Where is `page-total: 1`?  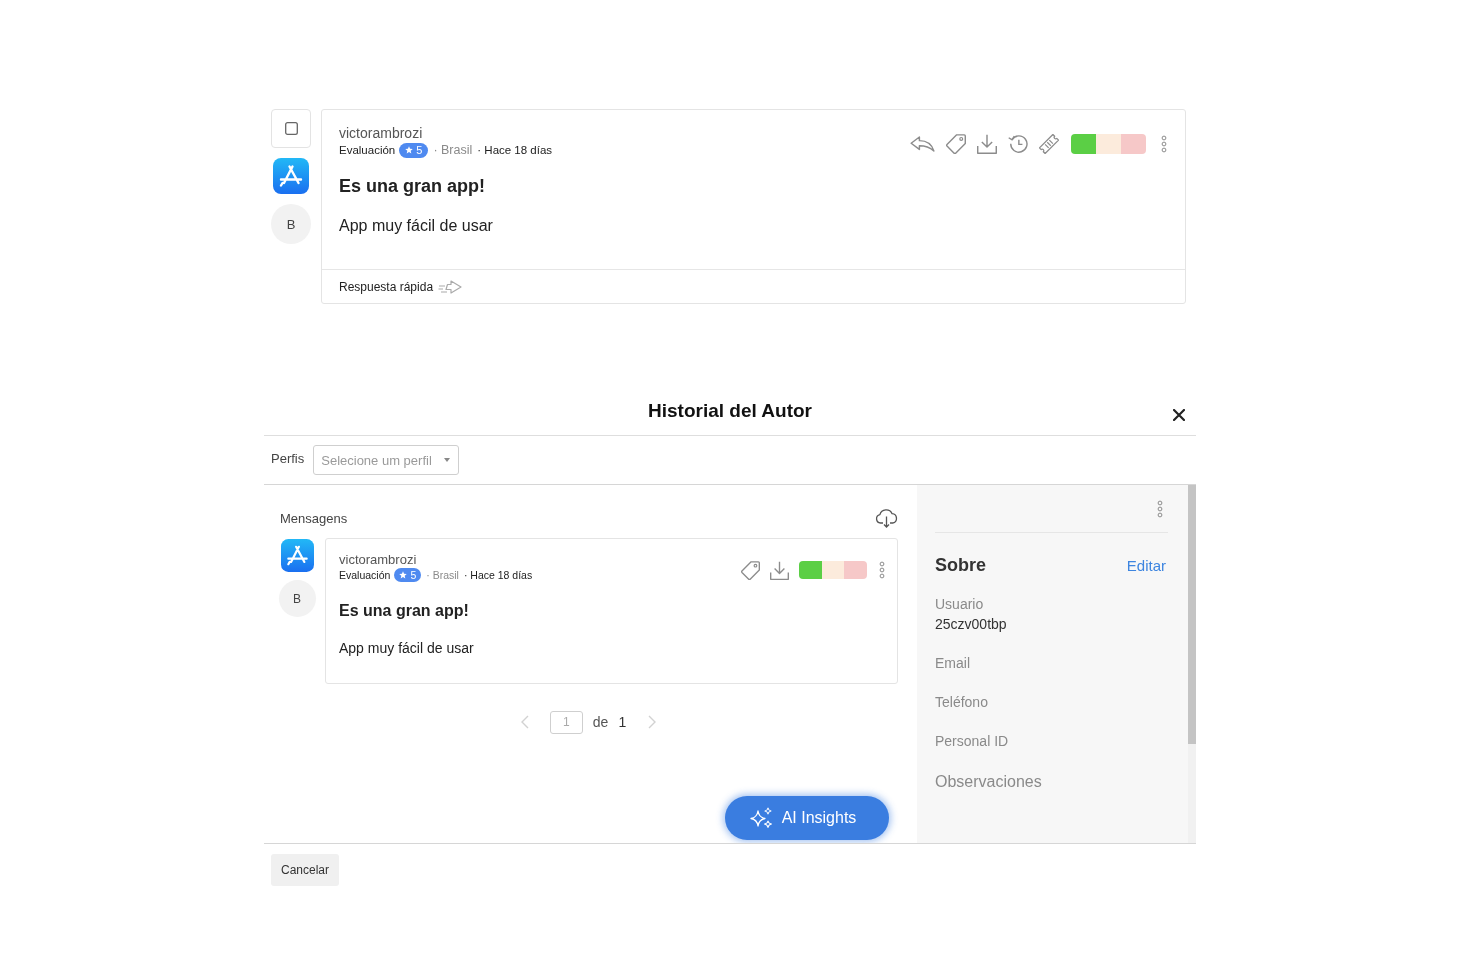 page-total: 1 is located at coordinates (622, 722).